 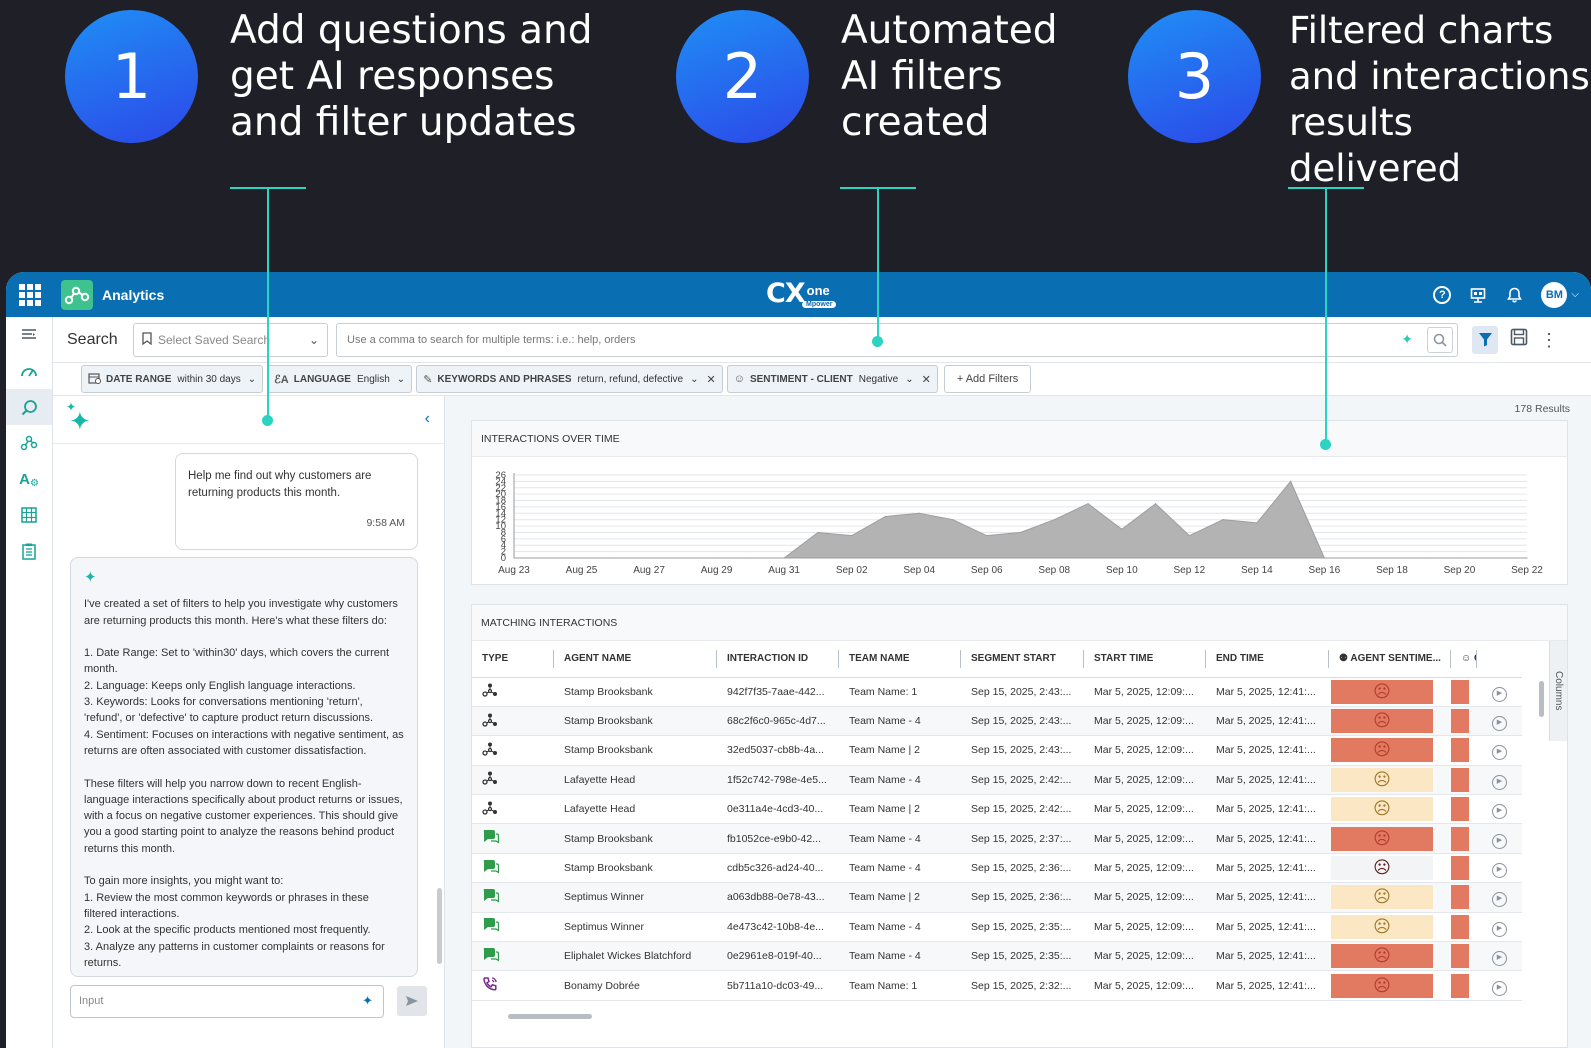 I want to click on dashboard-gauge-icon, so click(x=29, y=371).